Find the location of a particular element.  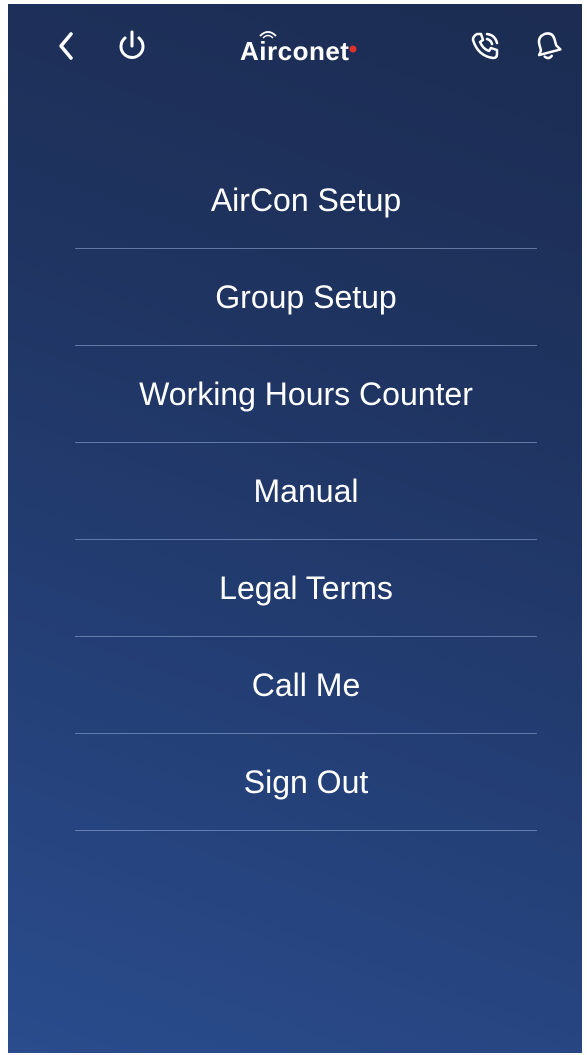

airconet-logo: Airconet is located at coordinates (310, 46).